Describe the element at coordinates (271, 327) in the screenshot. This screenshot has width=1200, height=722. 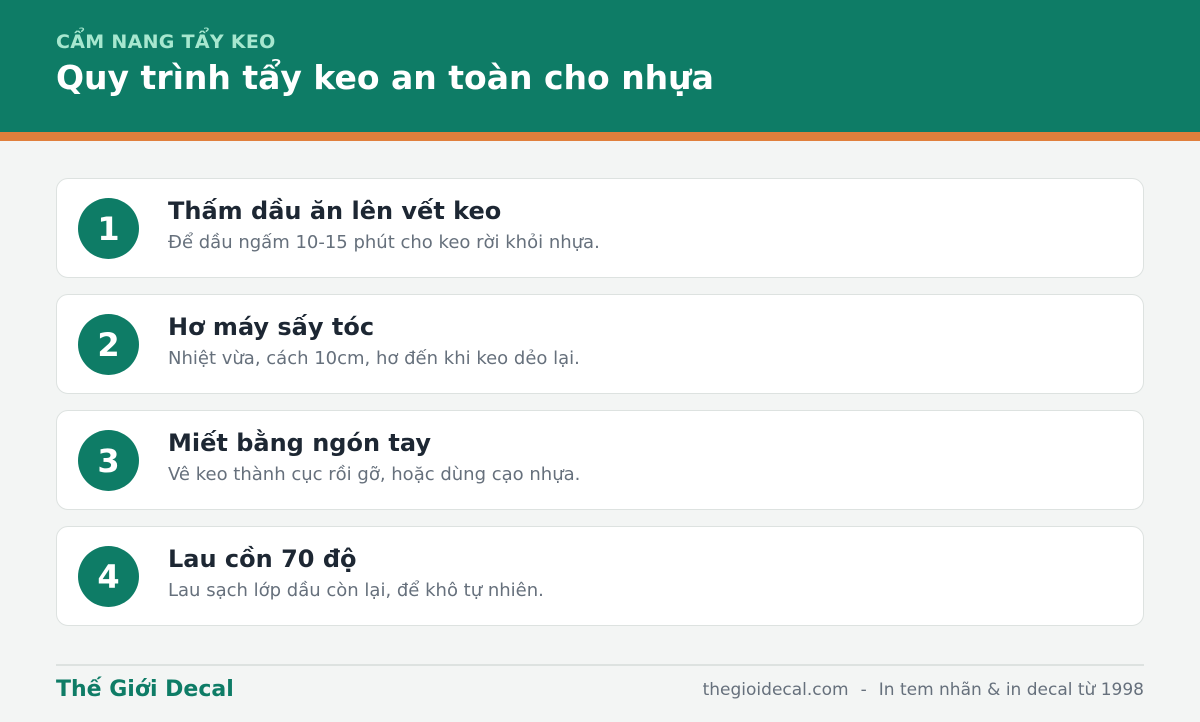
I see `step-title: Hơ máy sấy tóc` at that location.